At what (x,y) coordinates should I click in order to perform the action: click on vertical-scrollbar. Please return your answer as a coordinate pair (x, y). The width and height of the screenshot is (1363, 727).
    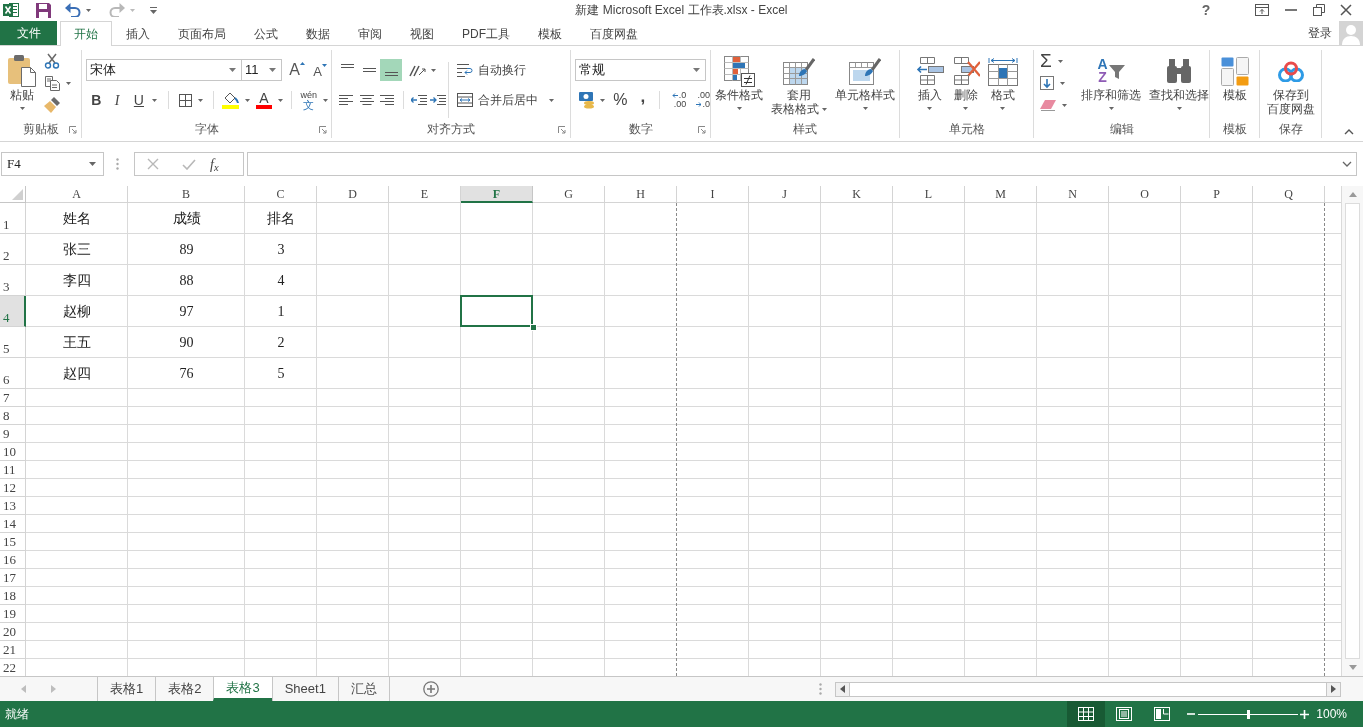
    Looking at the image, I should click on (1352, 431).